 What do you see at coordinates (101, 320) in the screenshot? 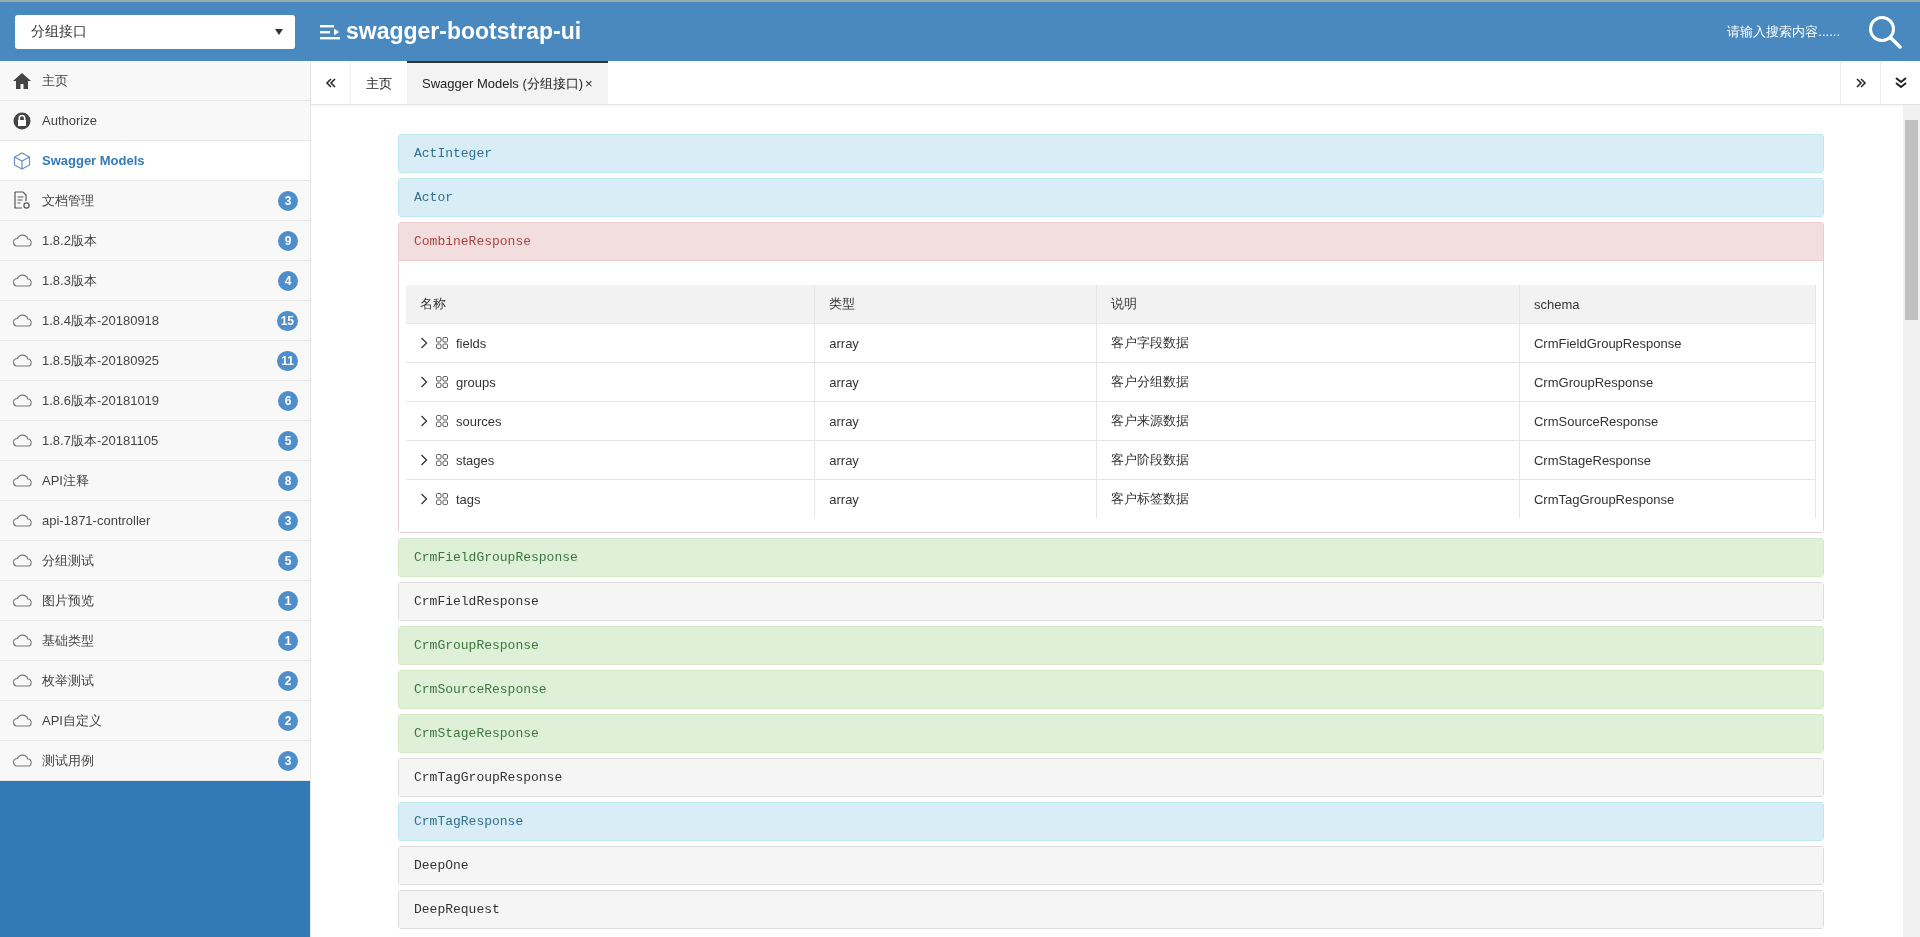
I see `sidebar-label: 1.8.4版本-20180918` at bounding box center [101, 320].